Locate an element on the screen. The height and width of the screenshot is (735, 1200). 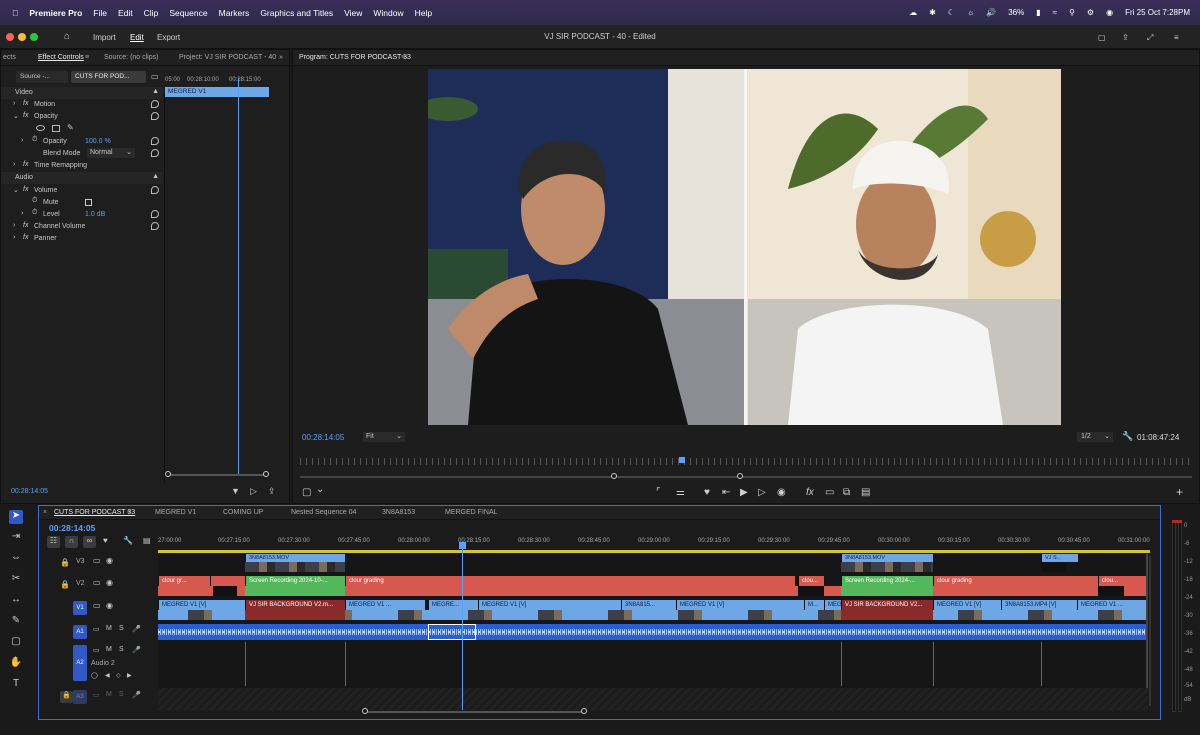
lock-icon: 🔒 is located at coordinates (65, 562).